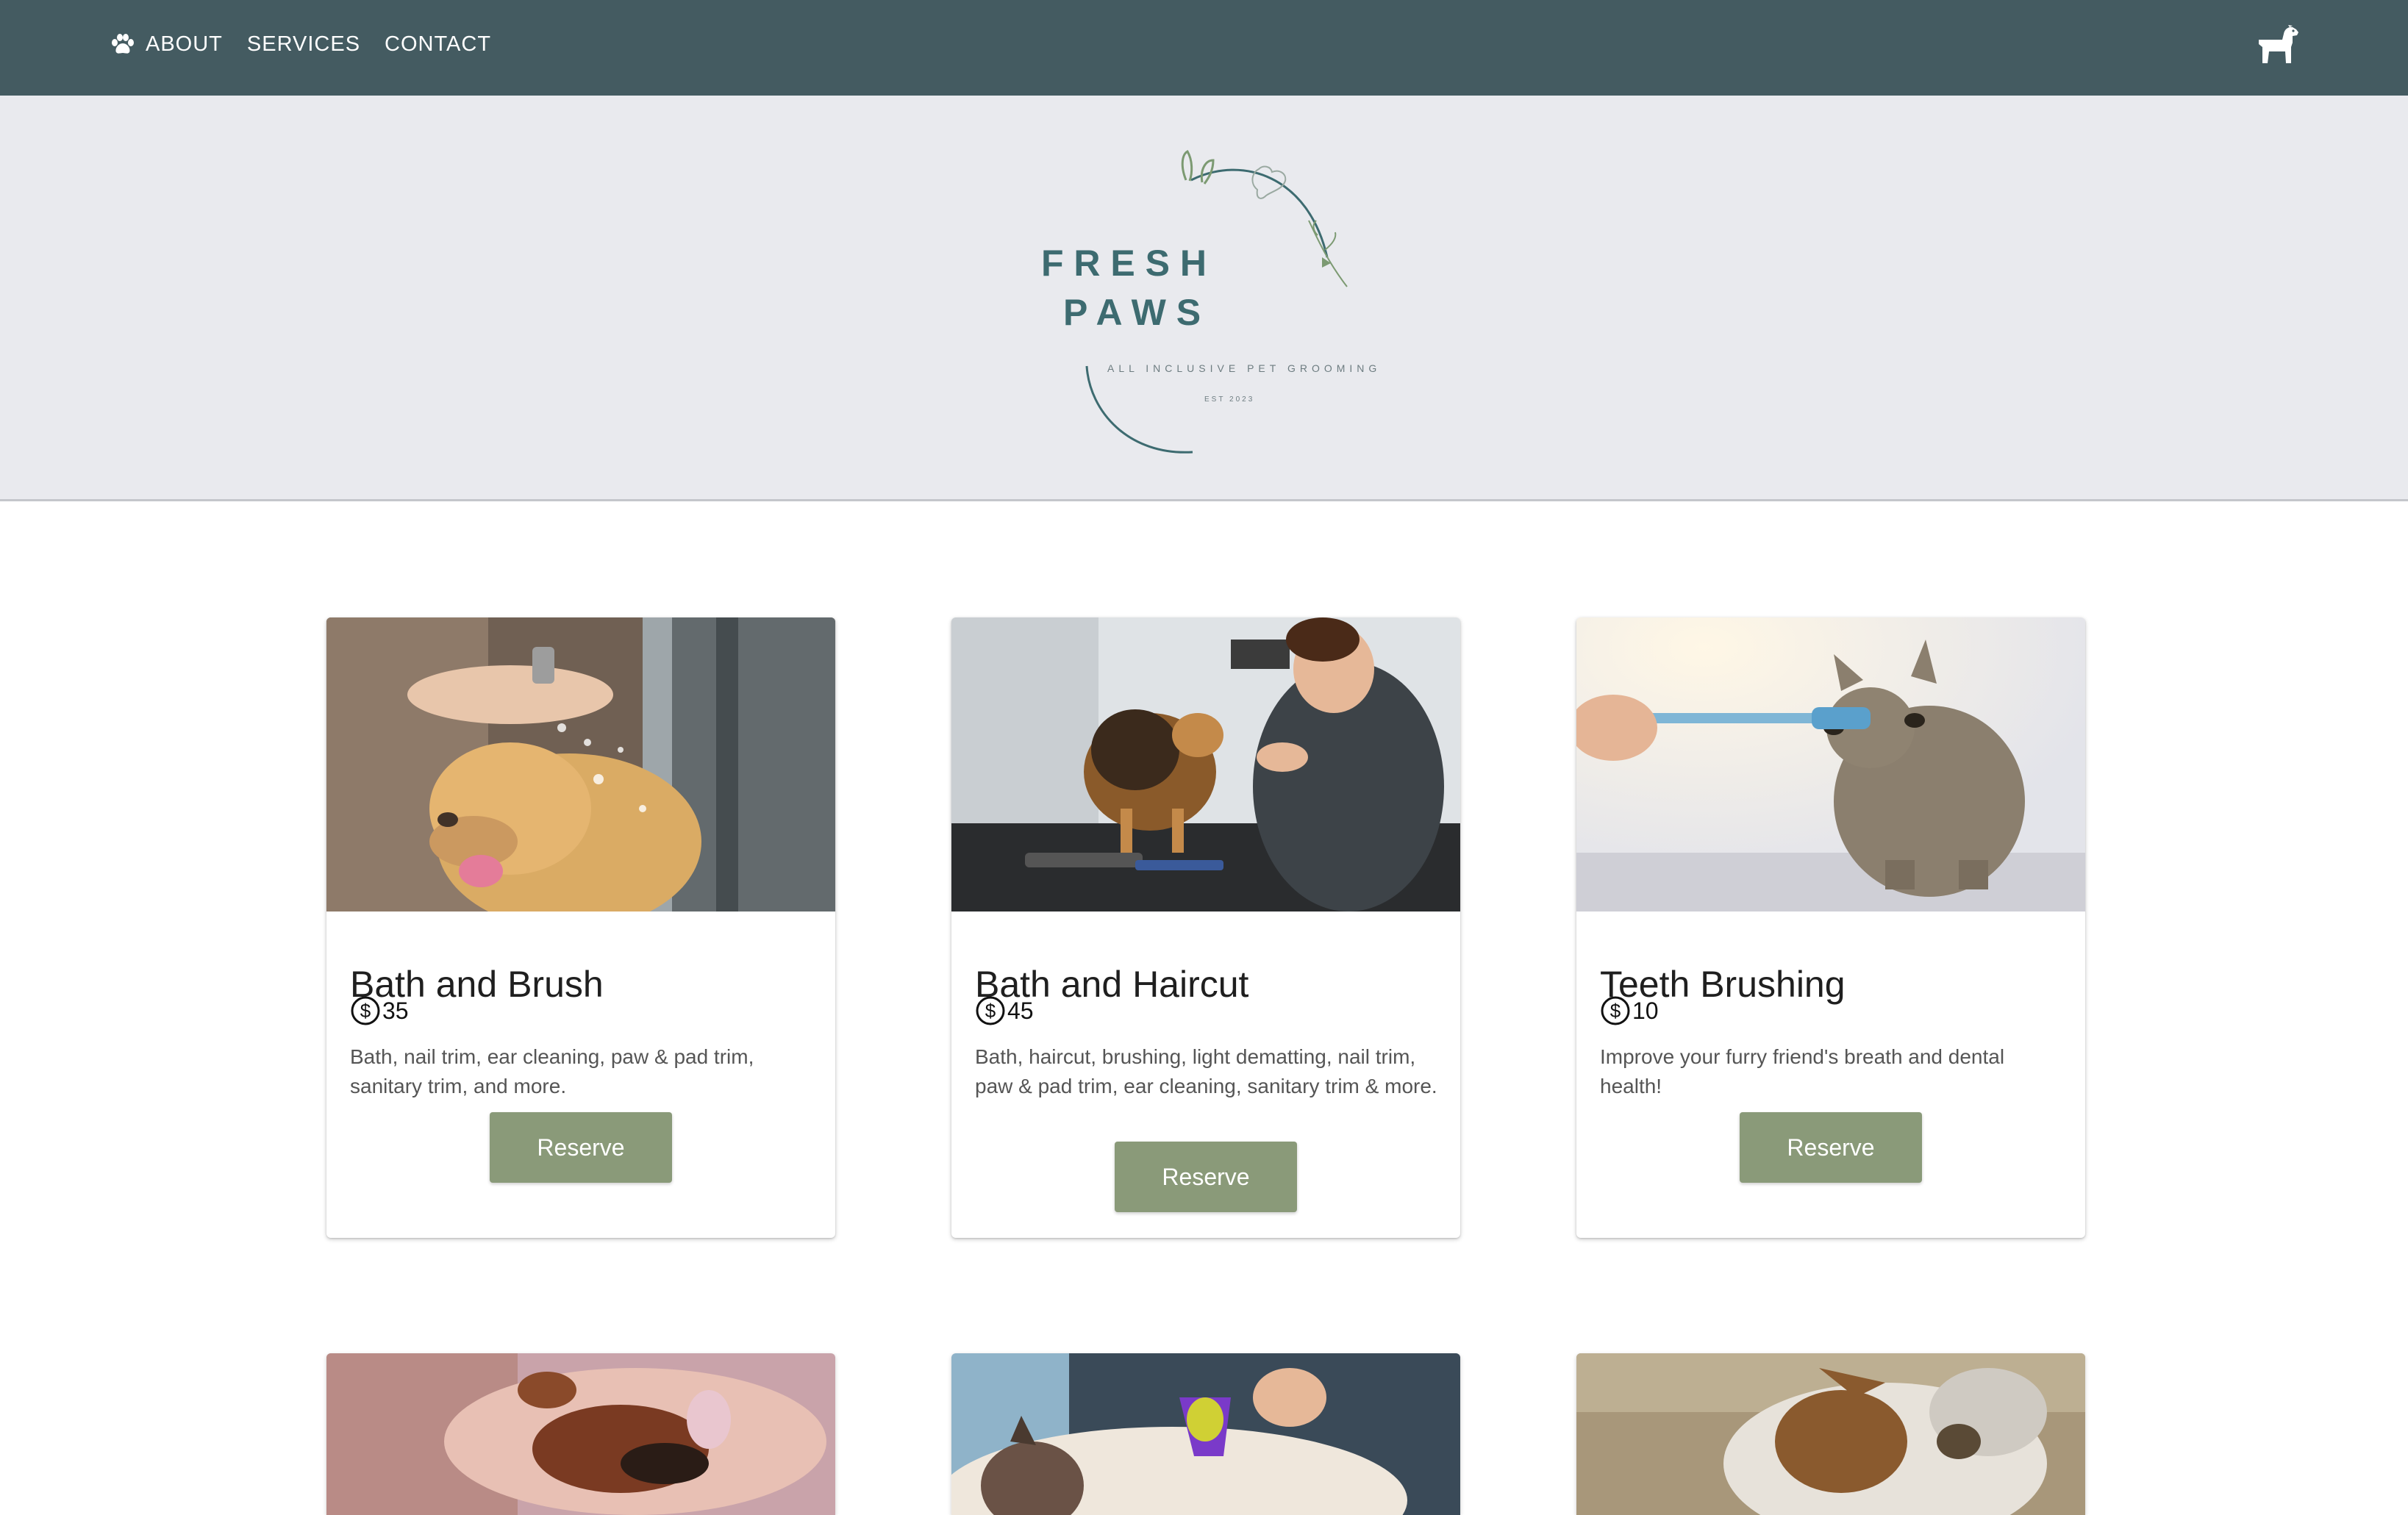  I want to click on service-card-nail-trim-partial, so click(580, 1434).